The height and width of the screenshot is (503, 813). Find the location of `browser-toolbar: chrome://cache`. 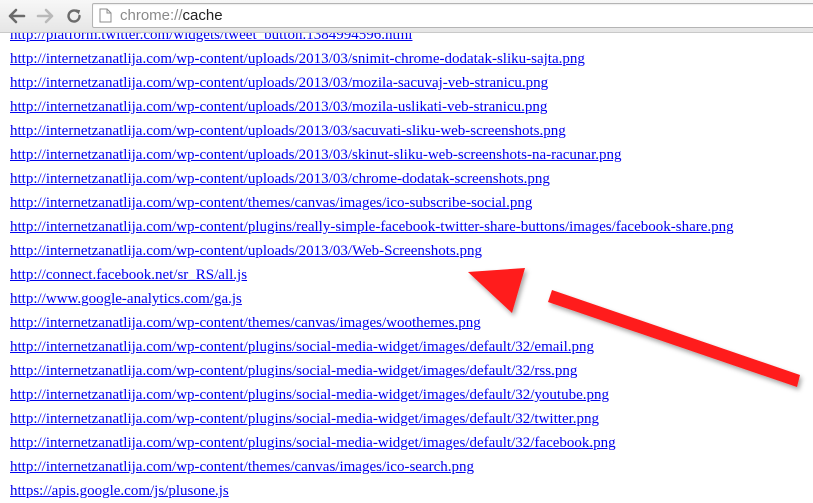

browser-toolbar: chrome://cache is located at coordinates (406, 16).